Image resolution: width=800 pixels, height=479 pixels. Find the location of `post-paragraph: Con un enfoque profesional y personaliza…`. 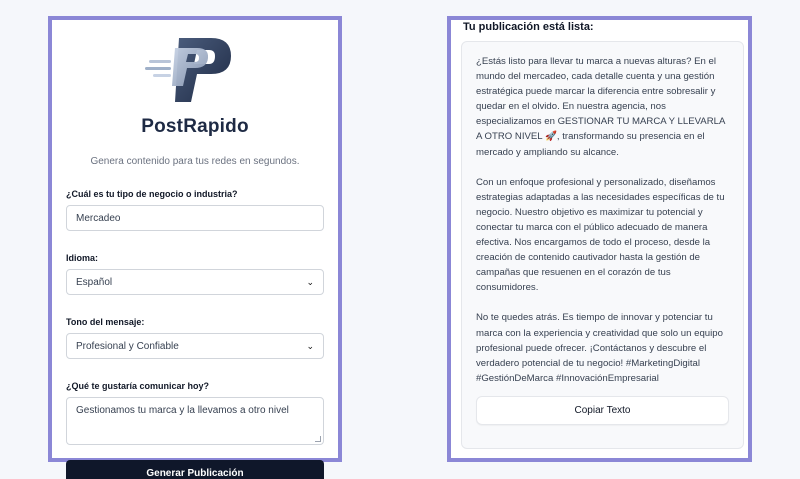

post-paragraph: Con un enfoque profesional y personaliza… is located at coordinates (600, 235).